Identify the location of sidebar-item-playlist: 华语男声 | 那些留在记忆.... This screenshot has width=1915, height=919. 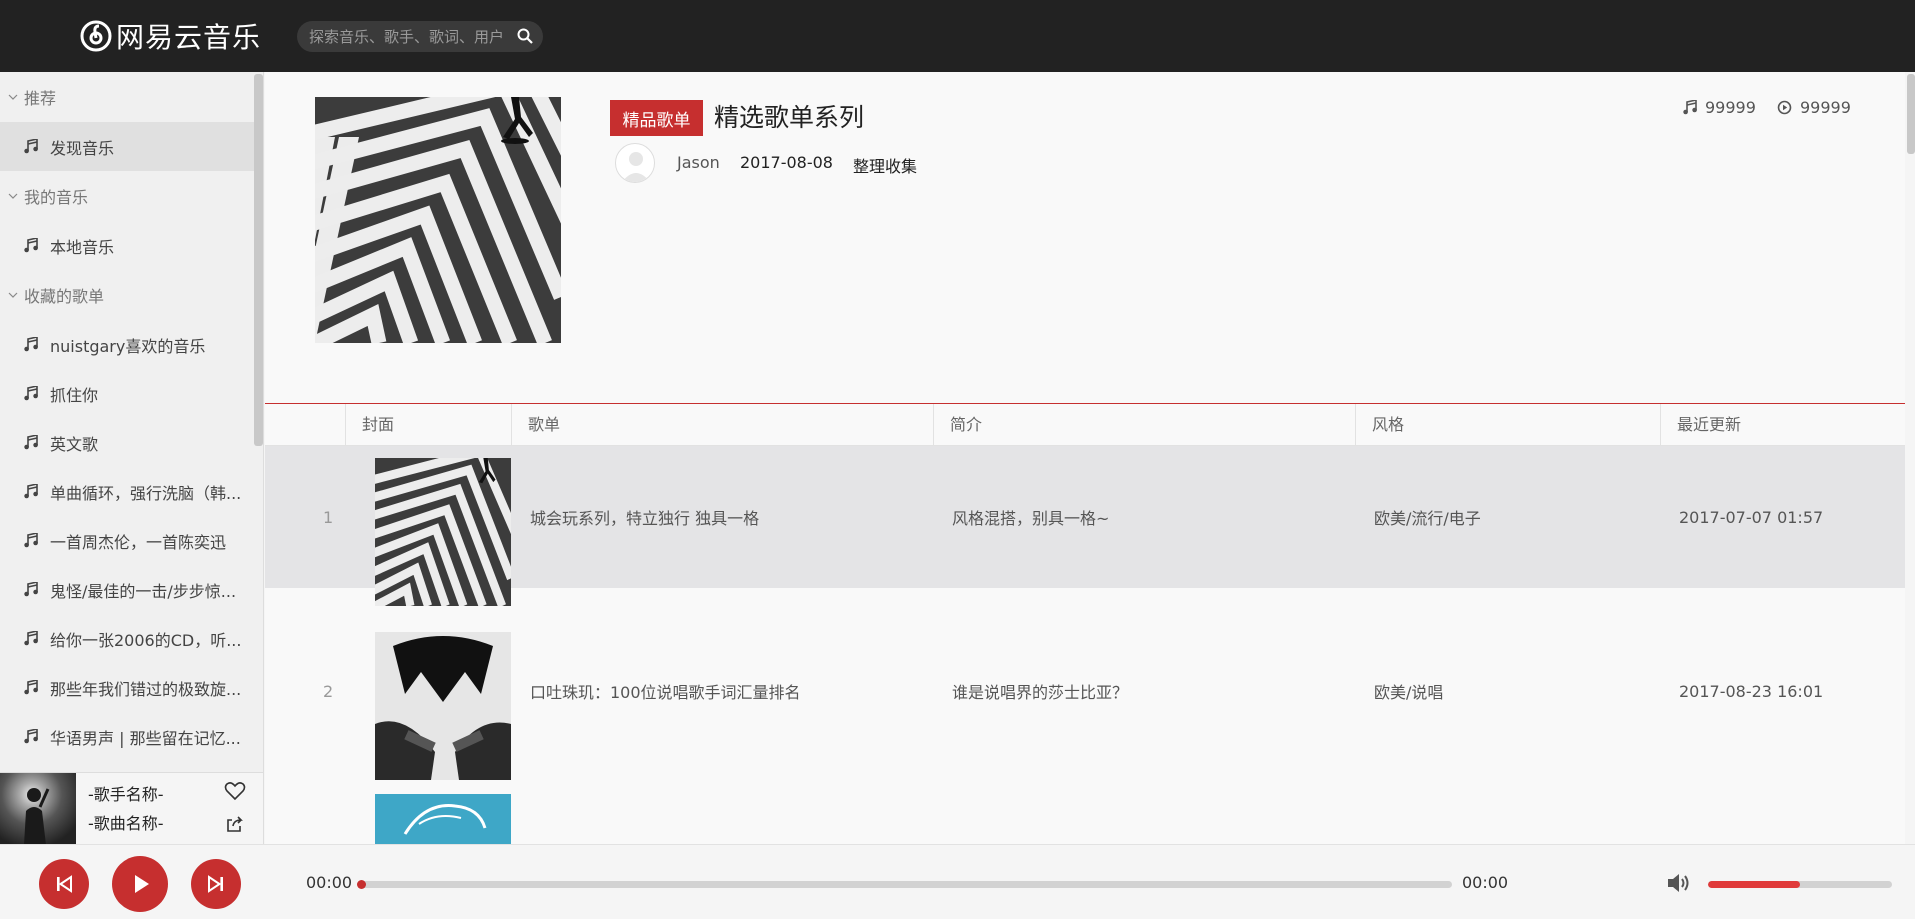
(131, 736).